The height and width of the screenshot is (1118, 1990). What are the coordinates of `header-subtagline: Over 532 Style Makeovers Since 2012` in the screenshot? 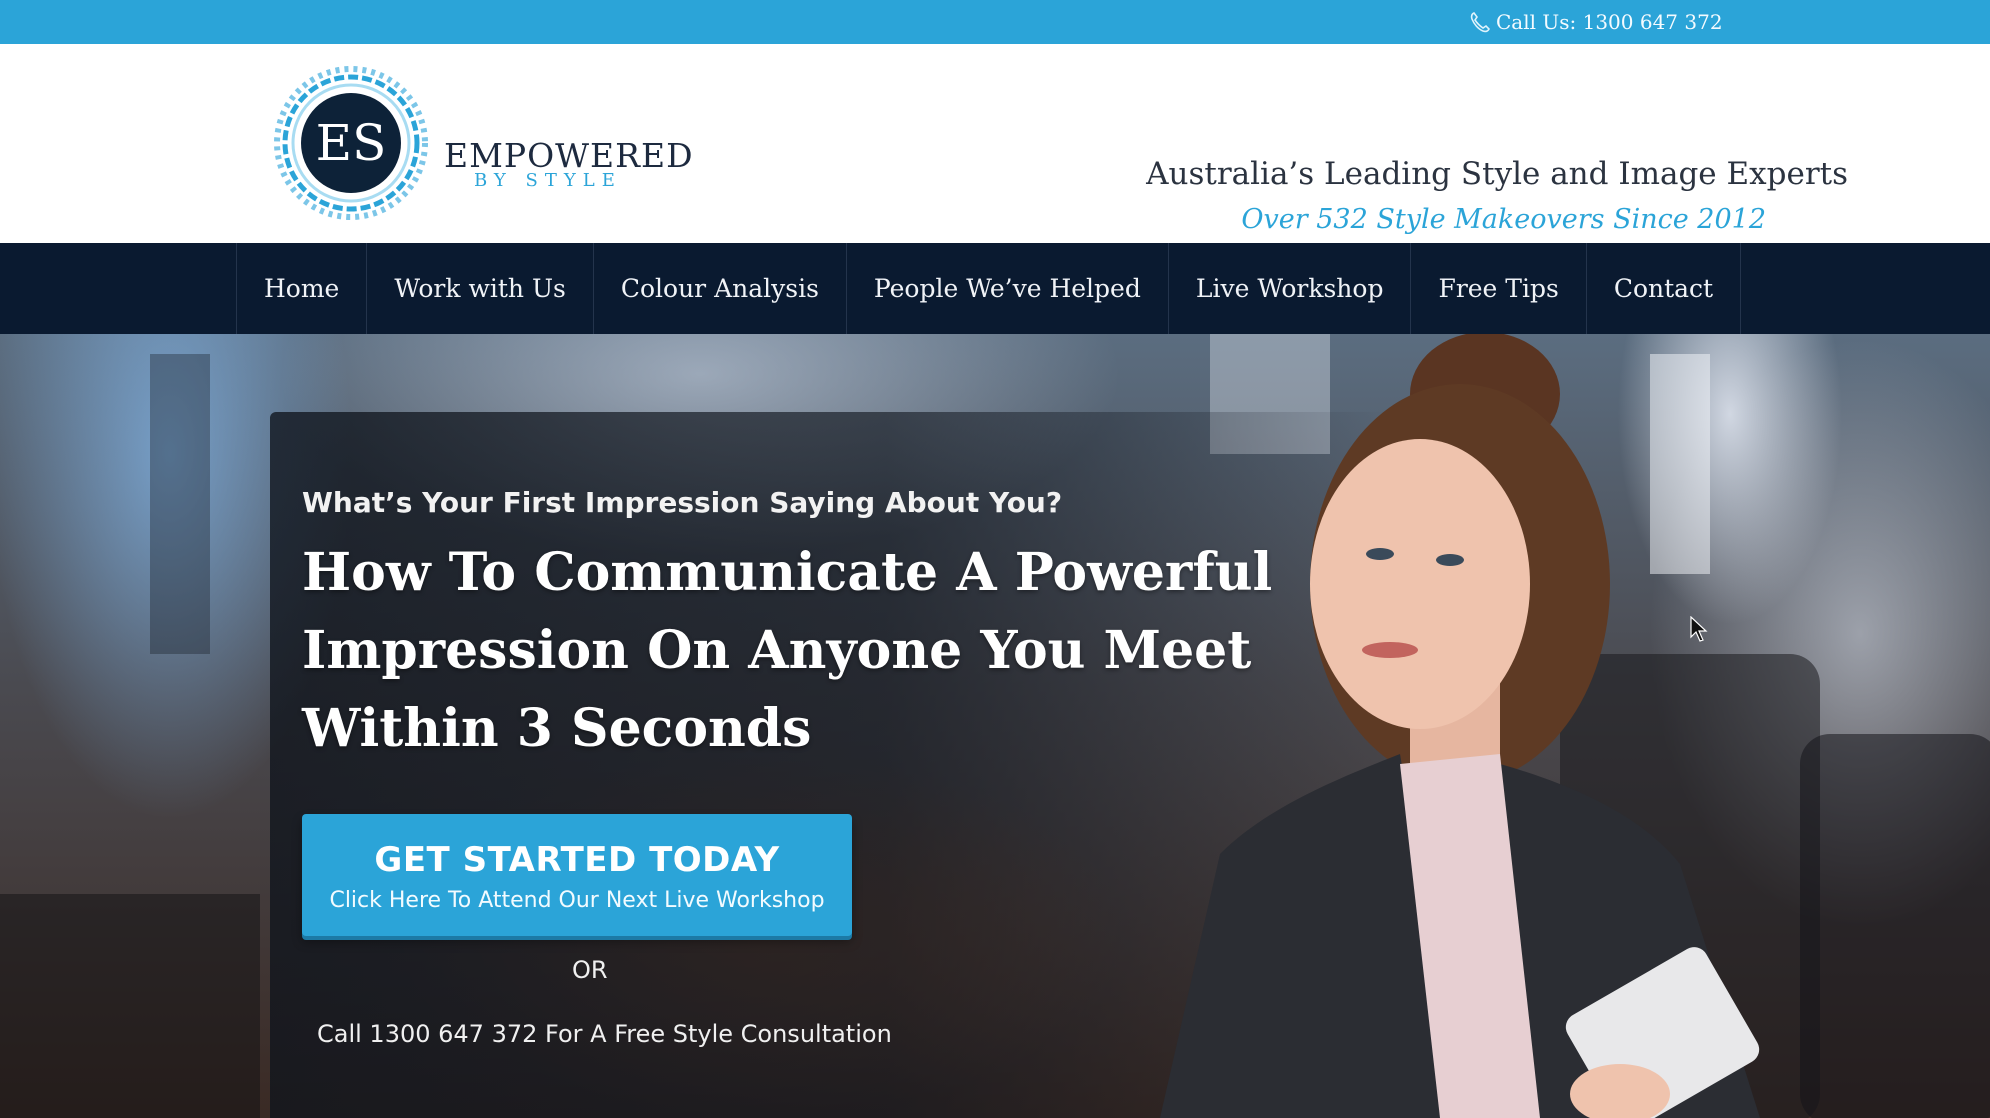 It's located at (1503, 219).